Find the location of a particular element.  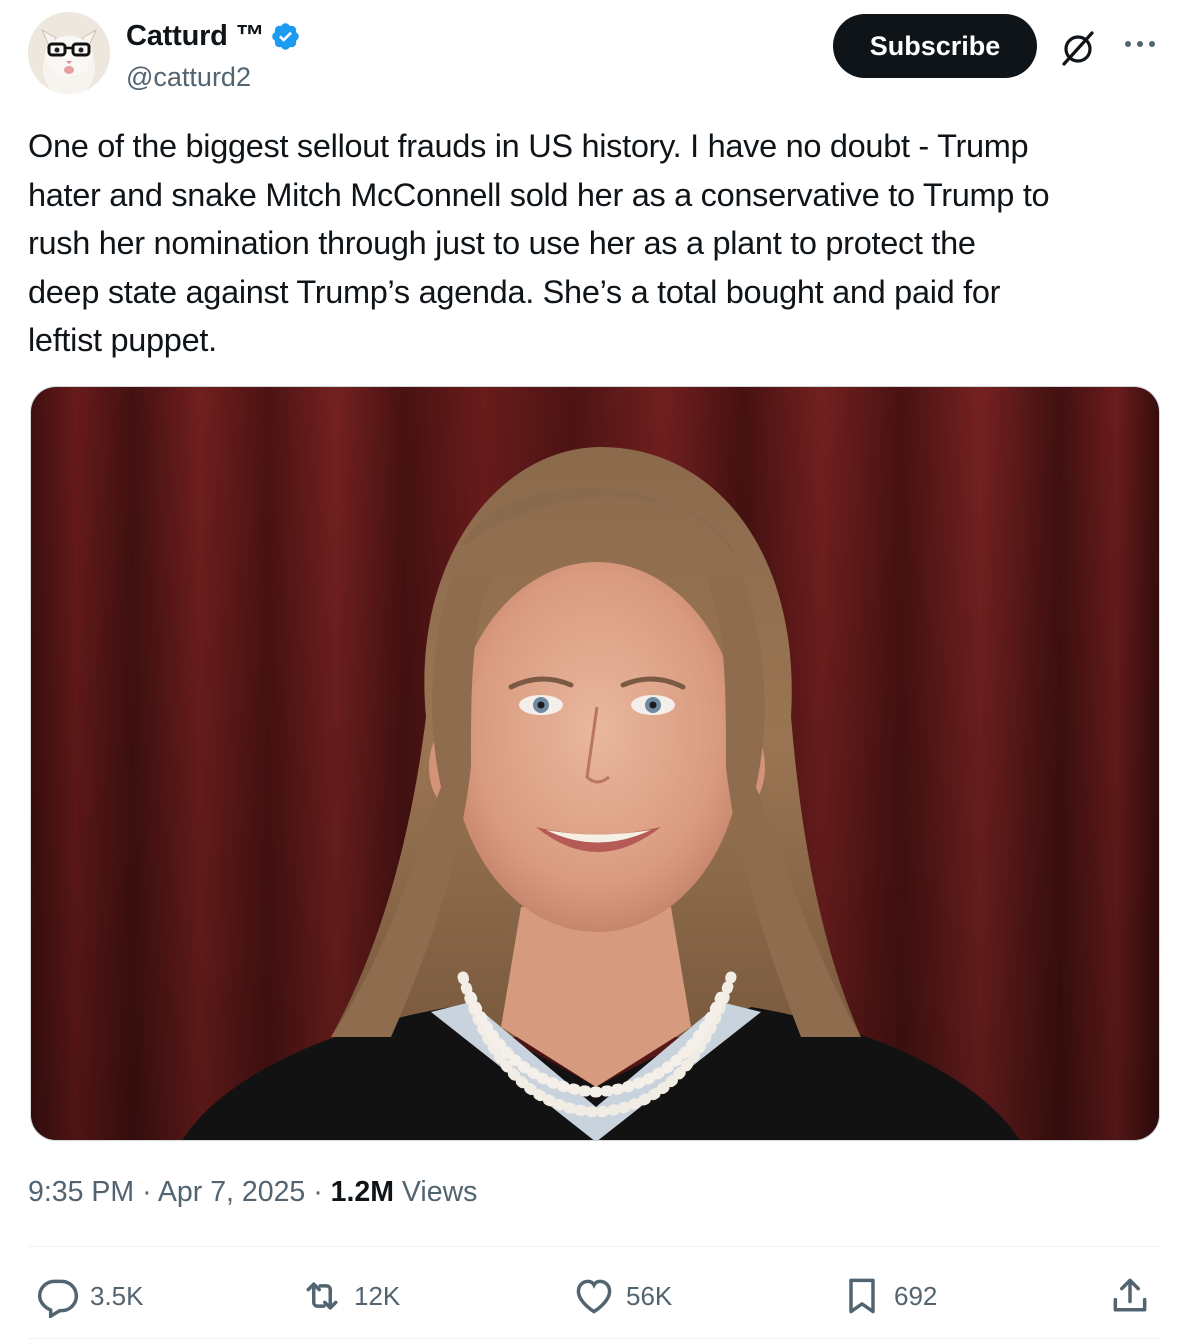

share-button is located at coordinates (1130, 1296).